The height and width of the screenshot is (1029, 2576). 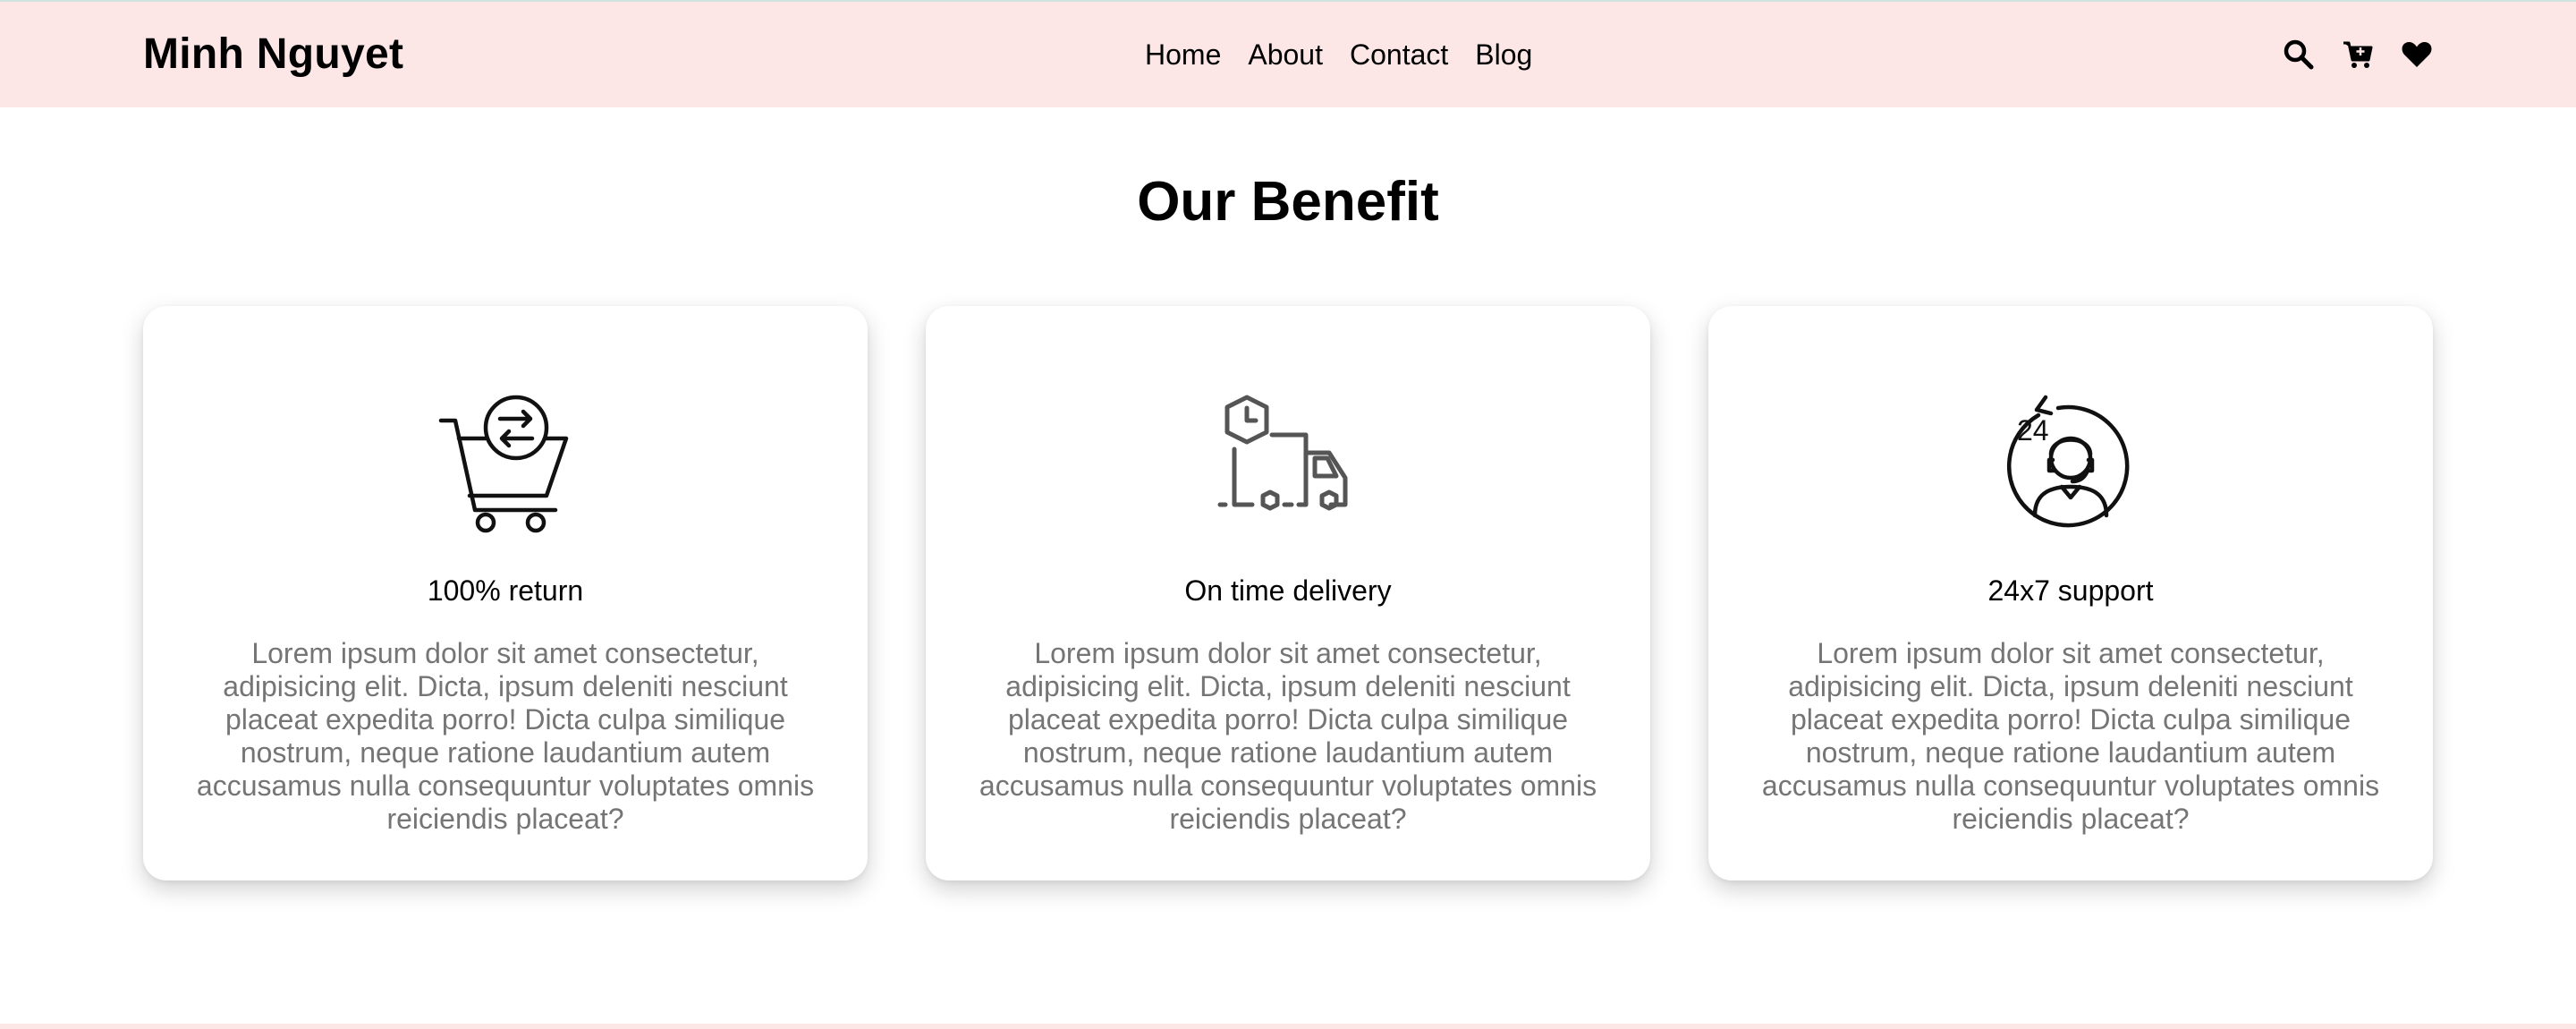 I want to click on nav-blog: Blog, so click(x=1503, y=55).